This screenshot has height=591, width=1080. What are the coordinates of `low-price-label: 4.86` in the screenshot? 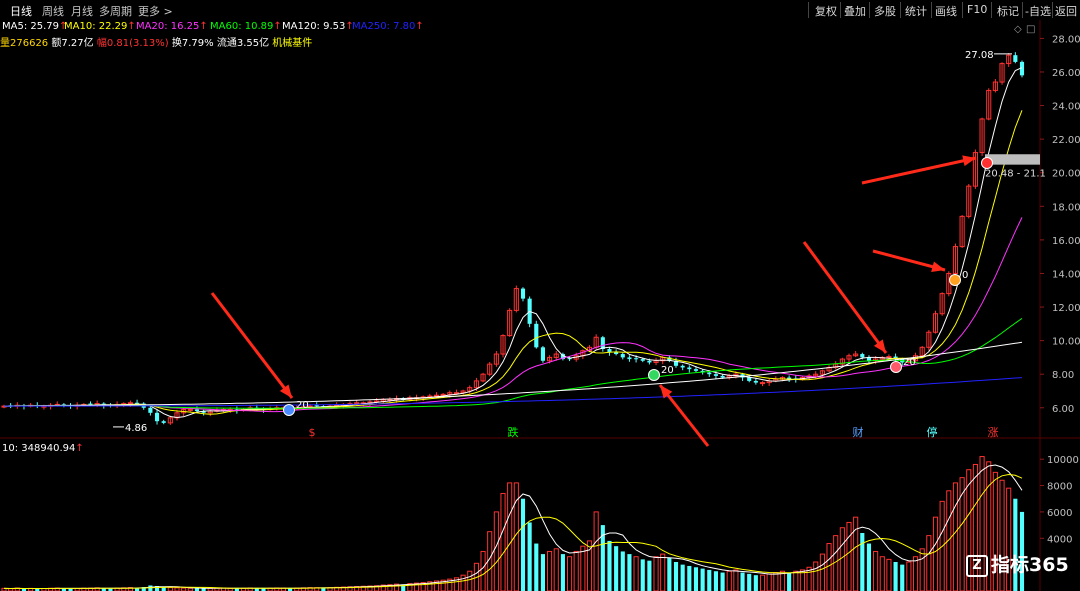 It's located at (136, 428).